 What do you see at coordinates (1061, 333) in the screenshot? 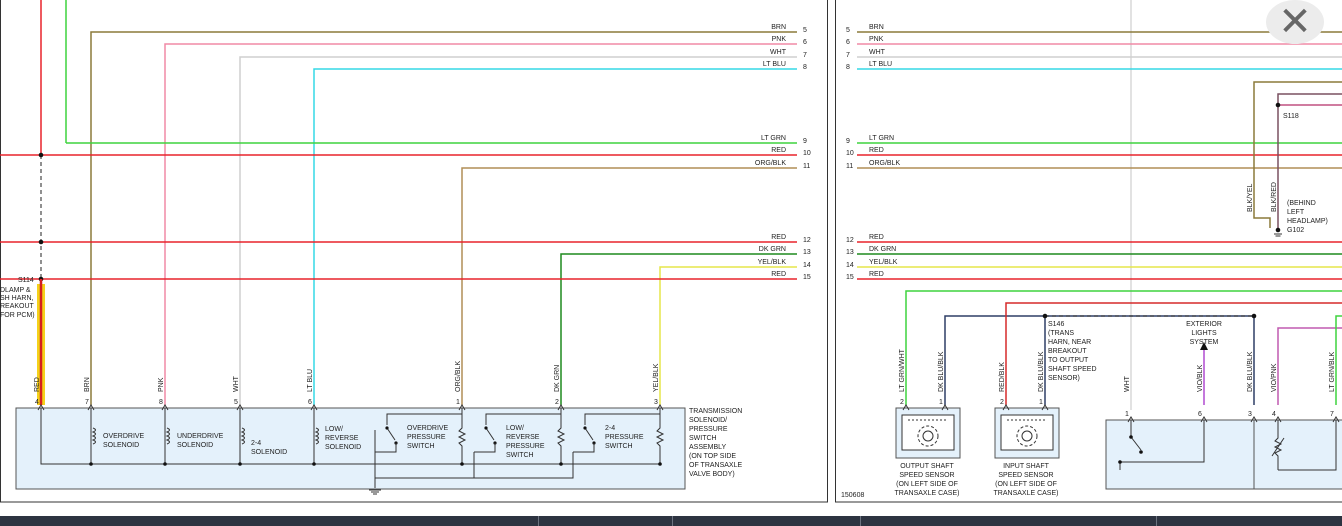
I see `splice-note: (TRANS` at bounding box center [1061, 333].